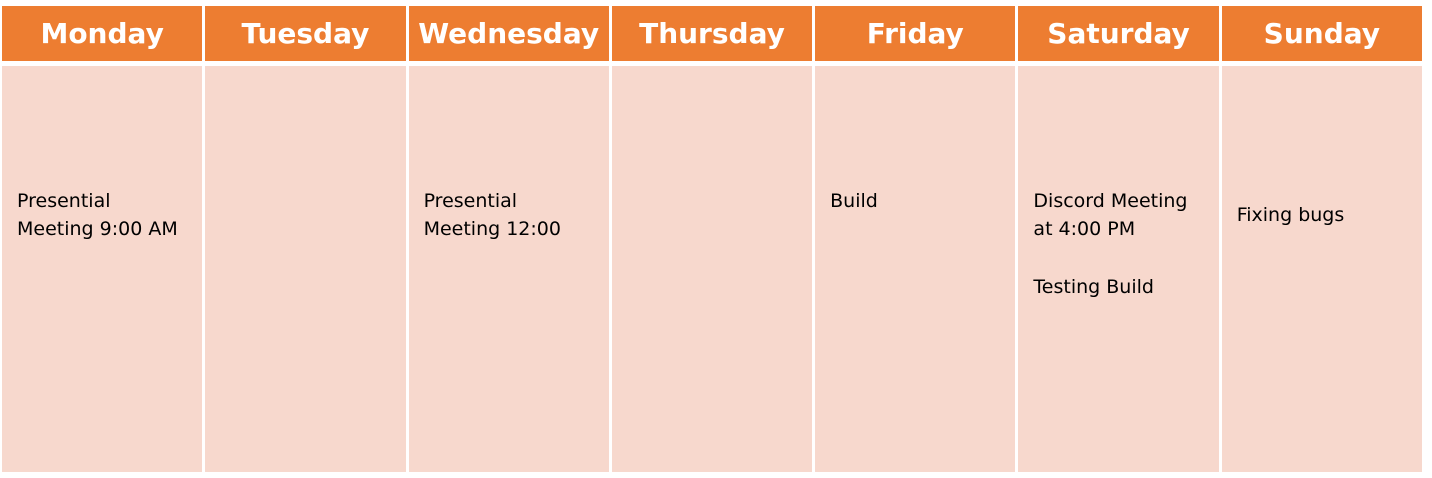 Image resolution: width=1432 pixels, height=478 pixels. Describe the element at coordinates (1093, 287) in the screenshot. I see `entry: Testing Build` at that location.